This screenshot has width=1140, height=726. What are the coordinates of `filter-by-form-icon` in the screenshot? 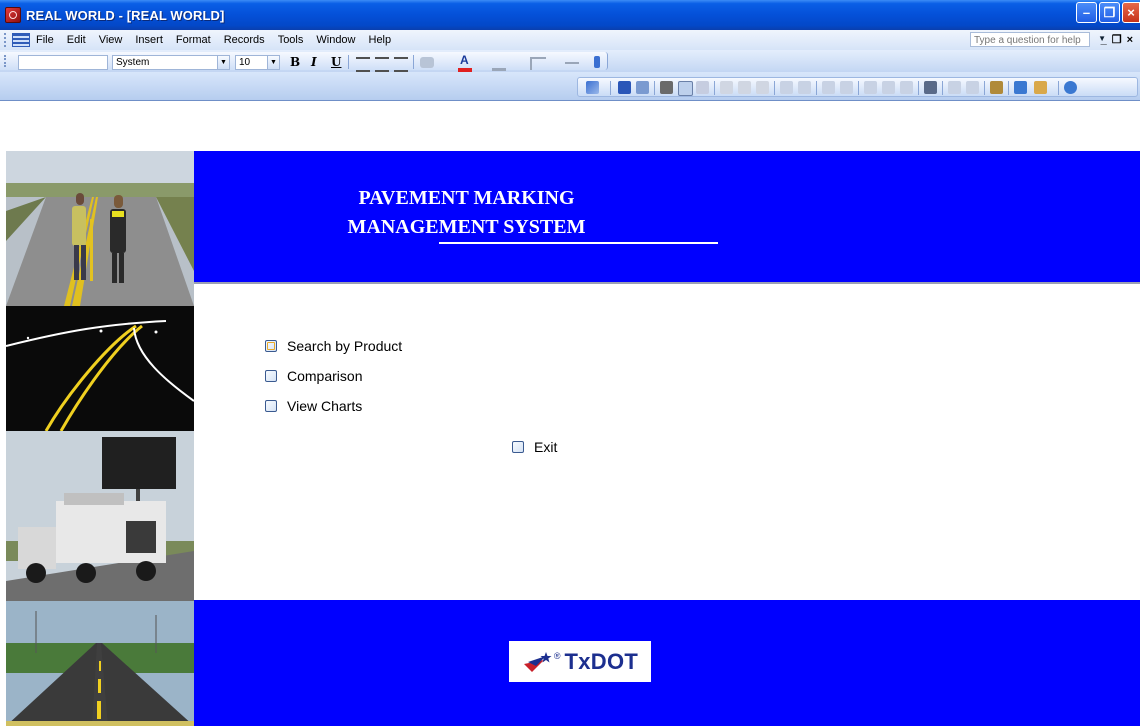 It's located at (888, 87).